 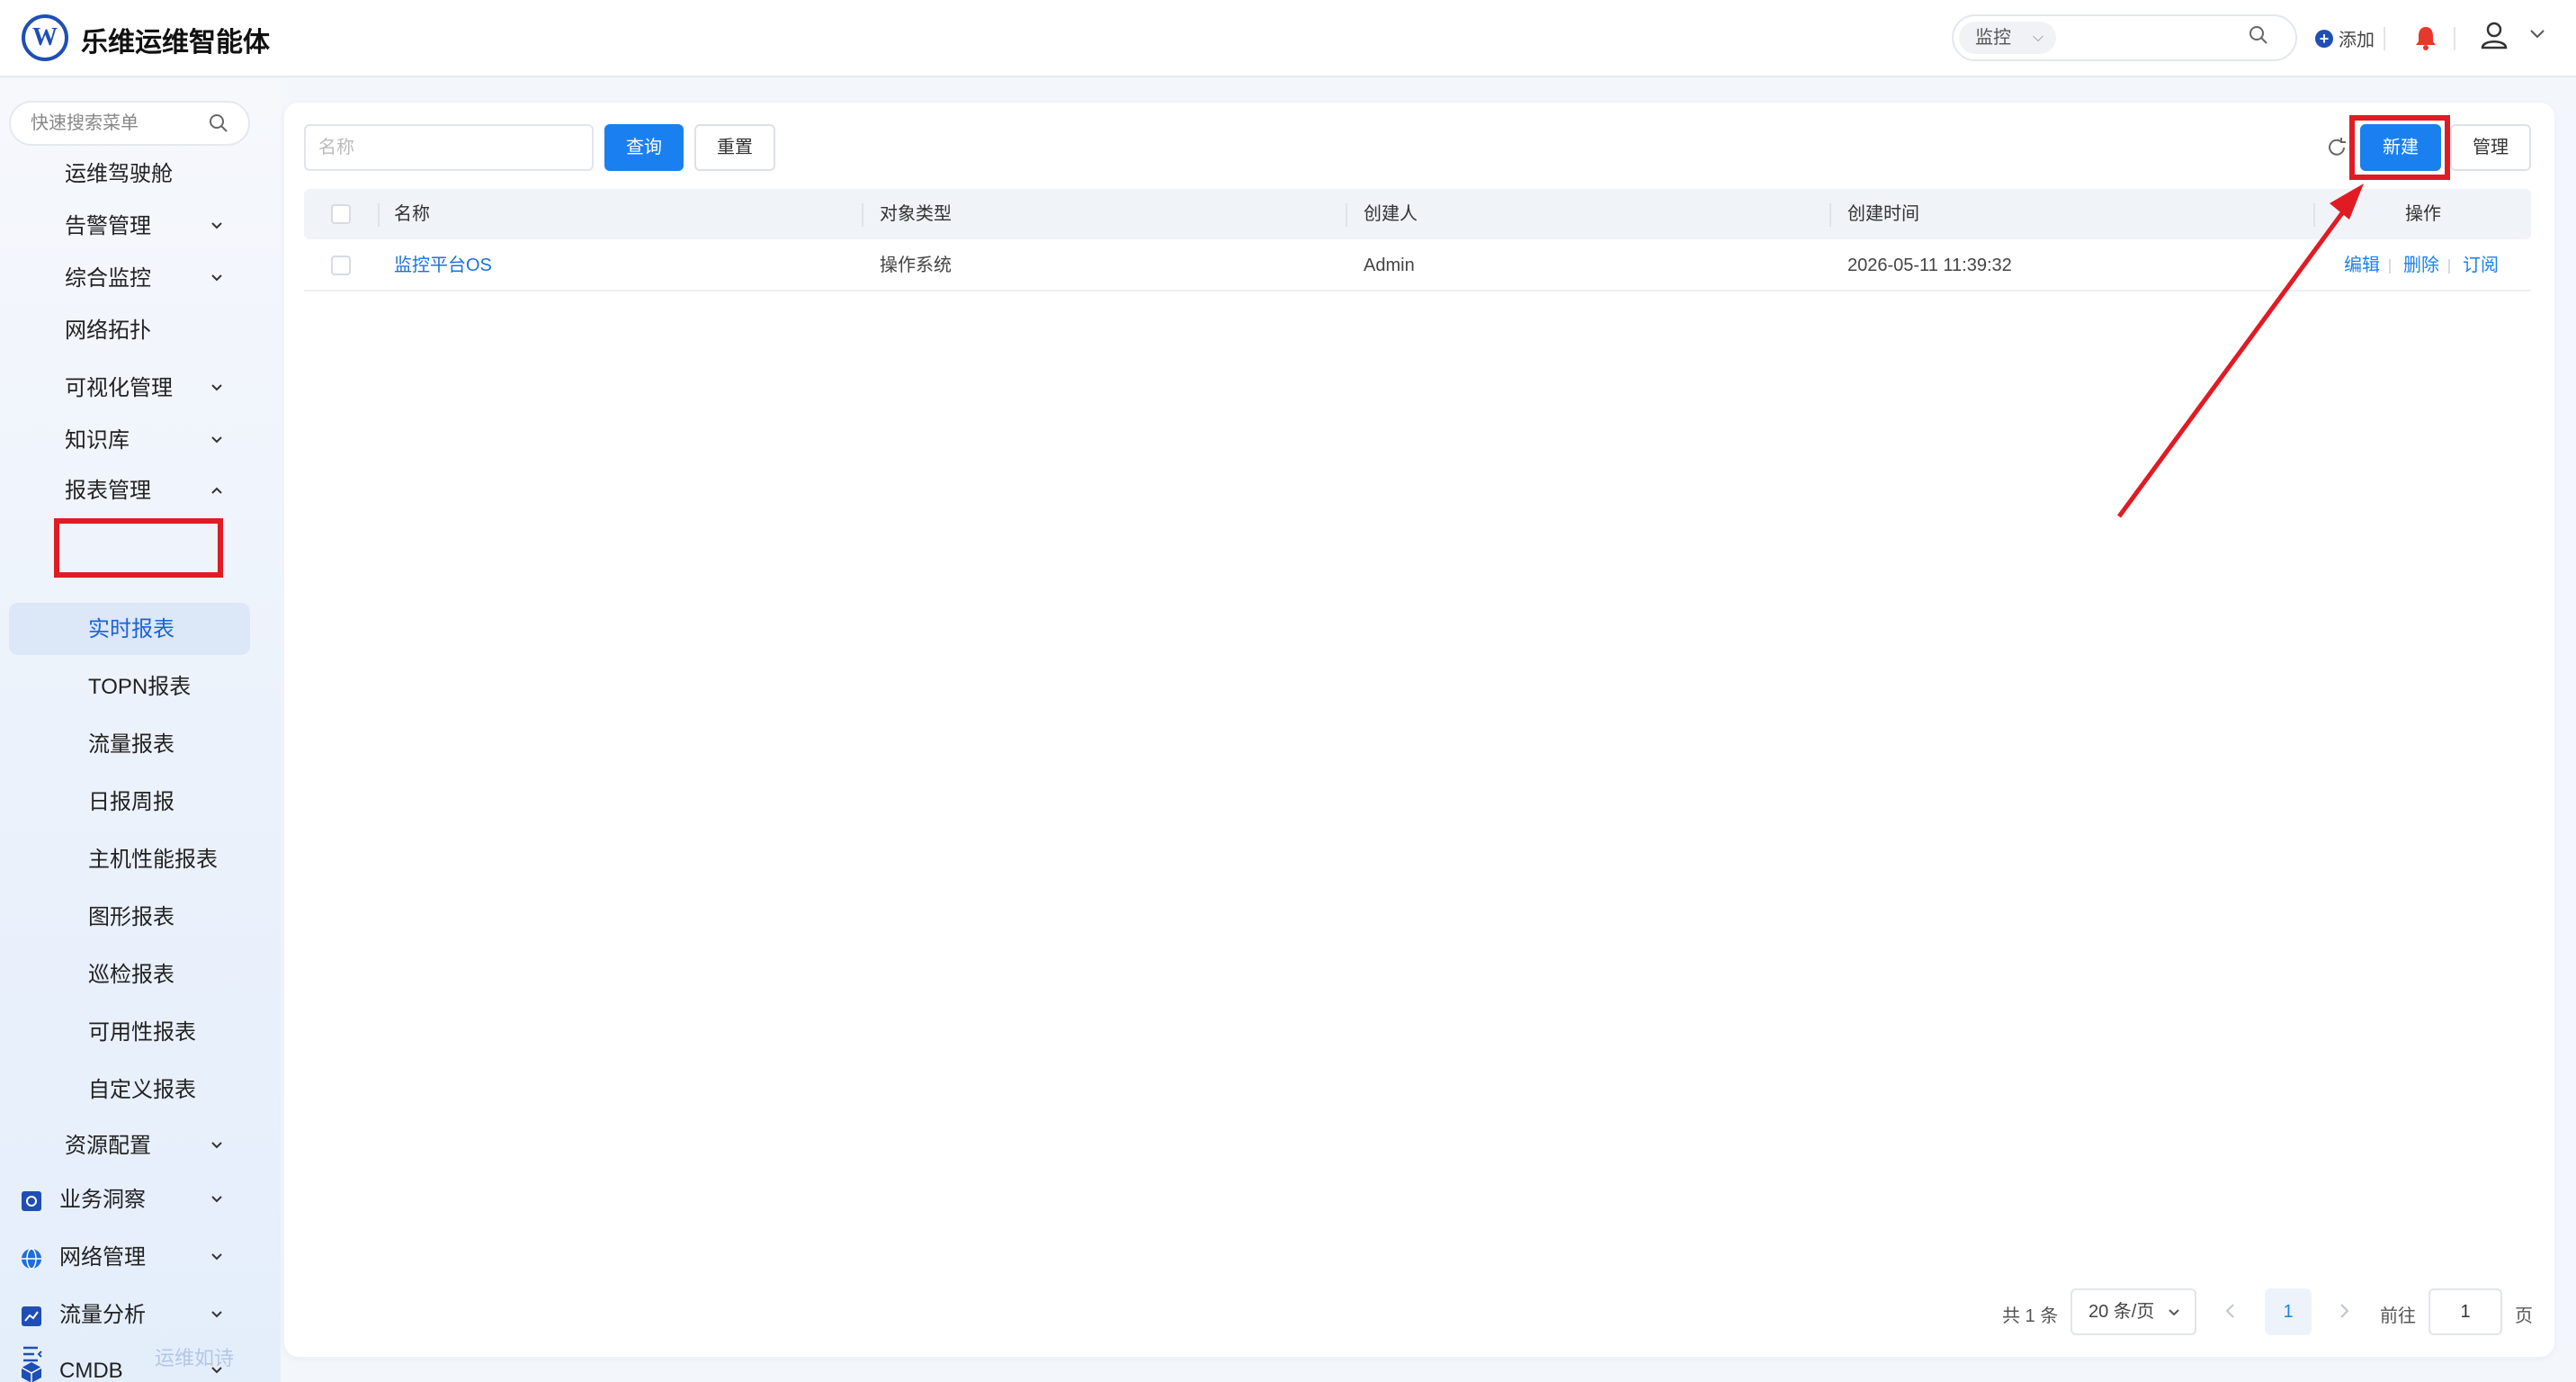 What do you see at coordinates (153, 860) in the screenshot?
I see `sidebar-item-label: 主机性能报表` at bounding box center [153, 860].